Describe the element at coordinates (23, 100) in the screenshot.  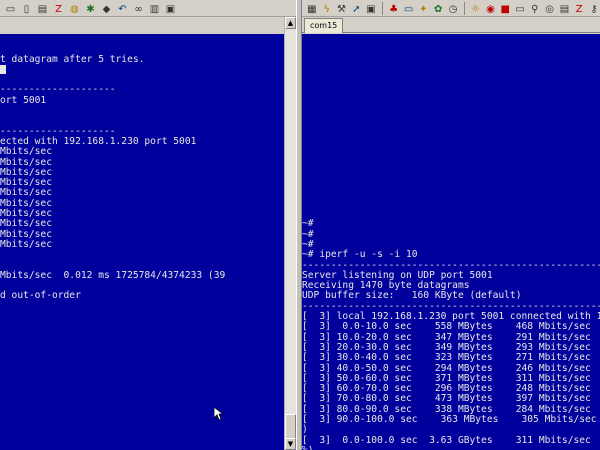
I see `terminal-line: ort 5001` at that location.